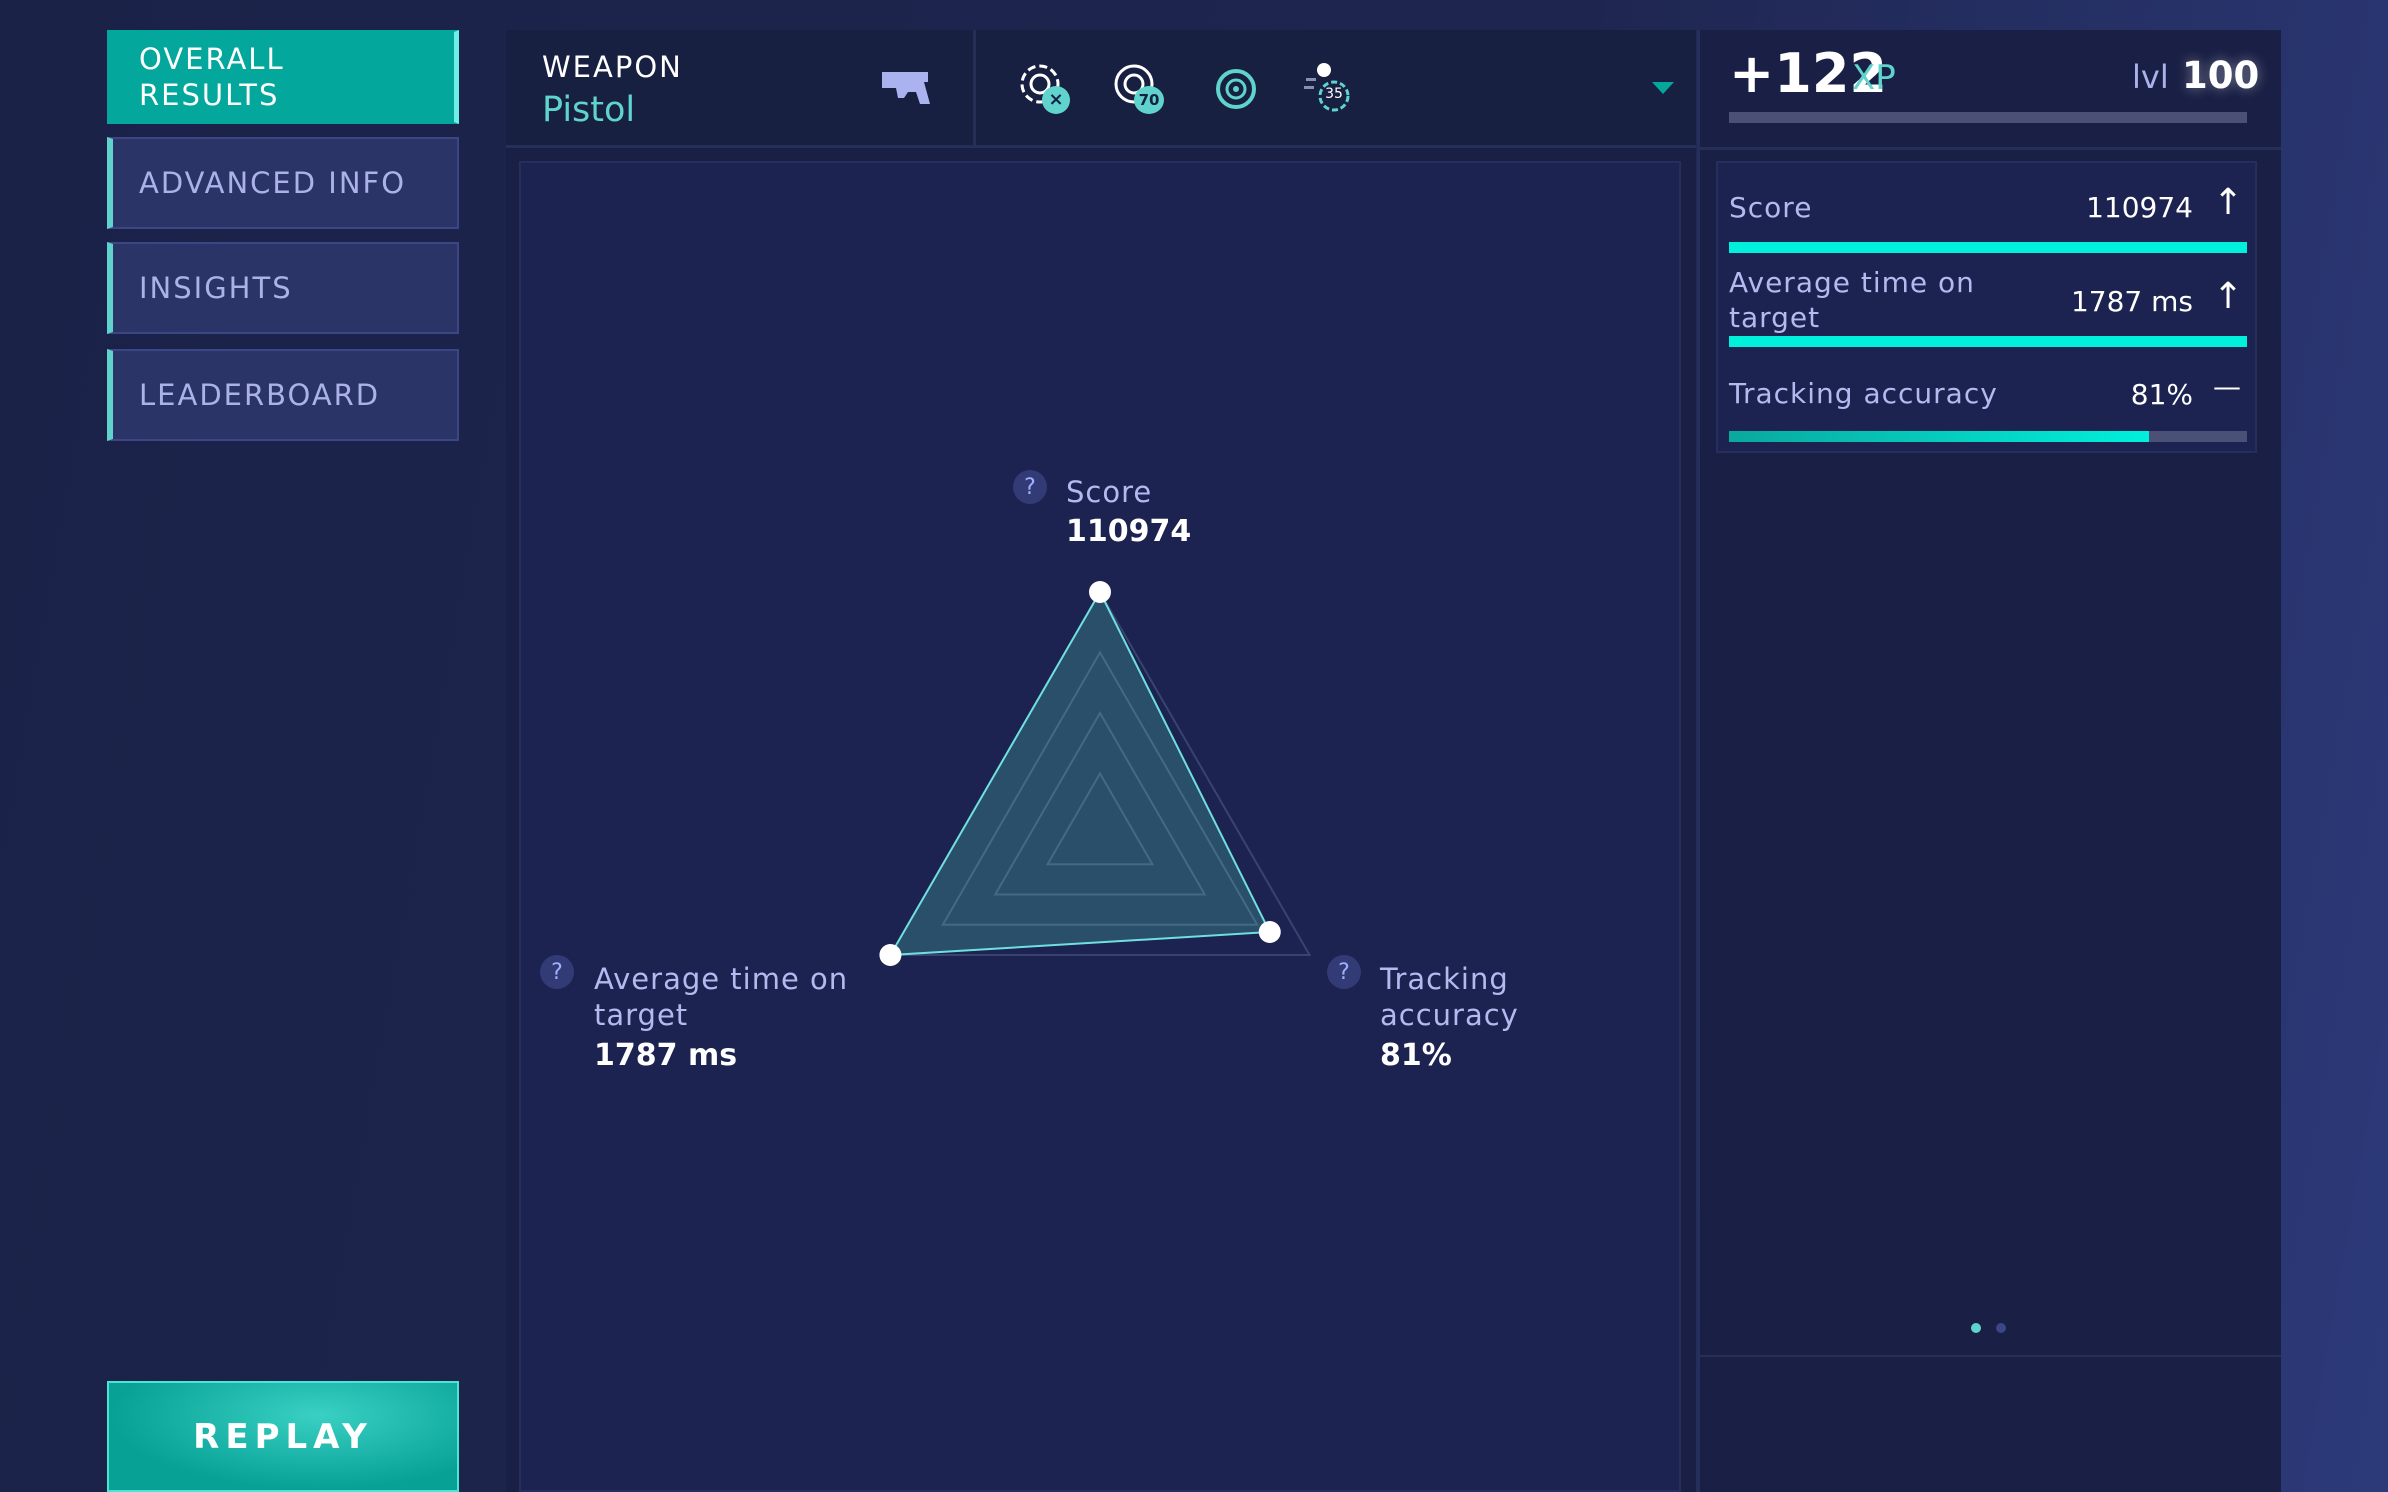 This screenshot has height=1492, width=2388. What do you see at coordinates (2227, 386) in the screenshot?
I see `trend-flat-icon: —` at bounding box center [2227, 386].